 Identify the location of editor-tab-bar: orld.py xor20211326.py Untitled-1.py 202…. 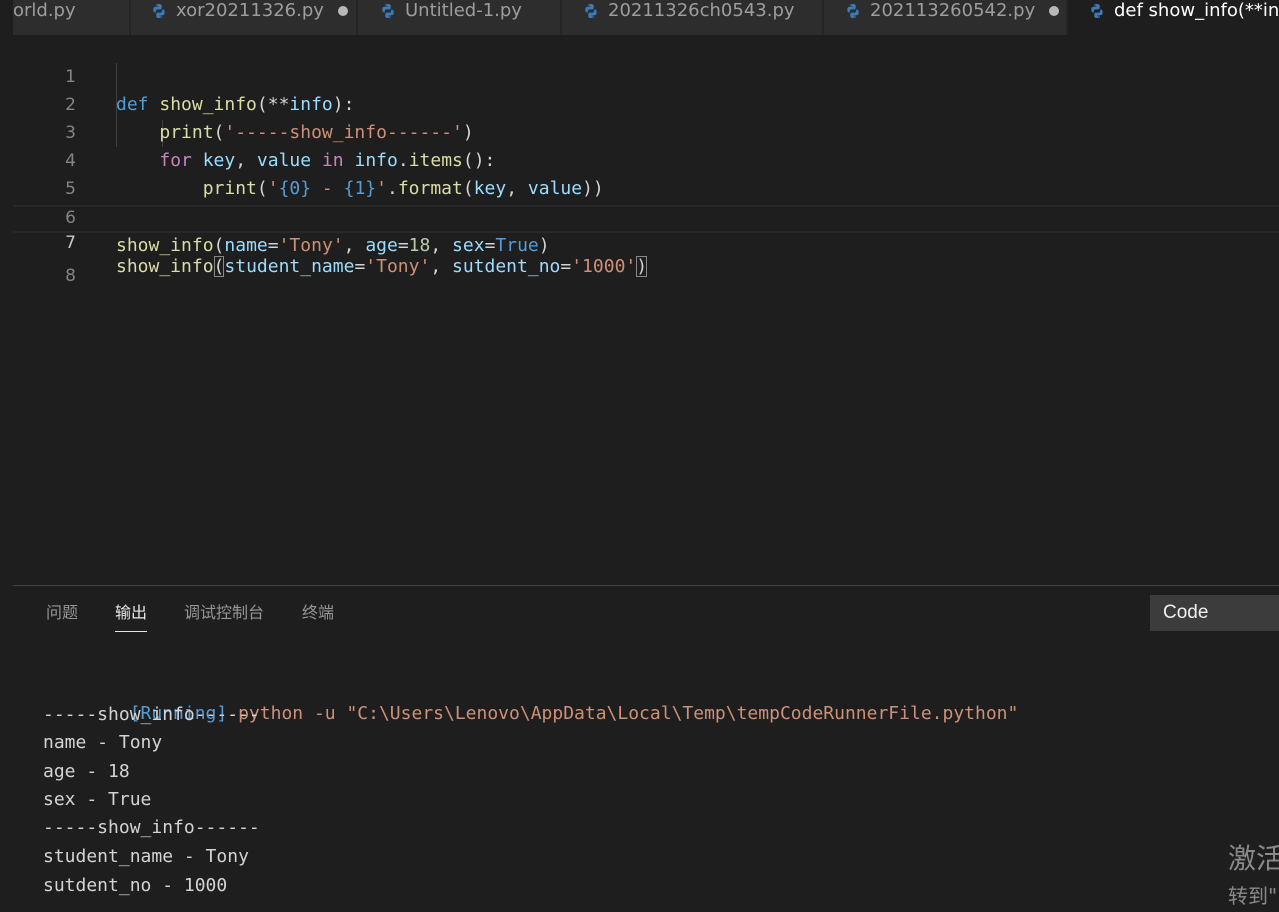
(639, 17).